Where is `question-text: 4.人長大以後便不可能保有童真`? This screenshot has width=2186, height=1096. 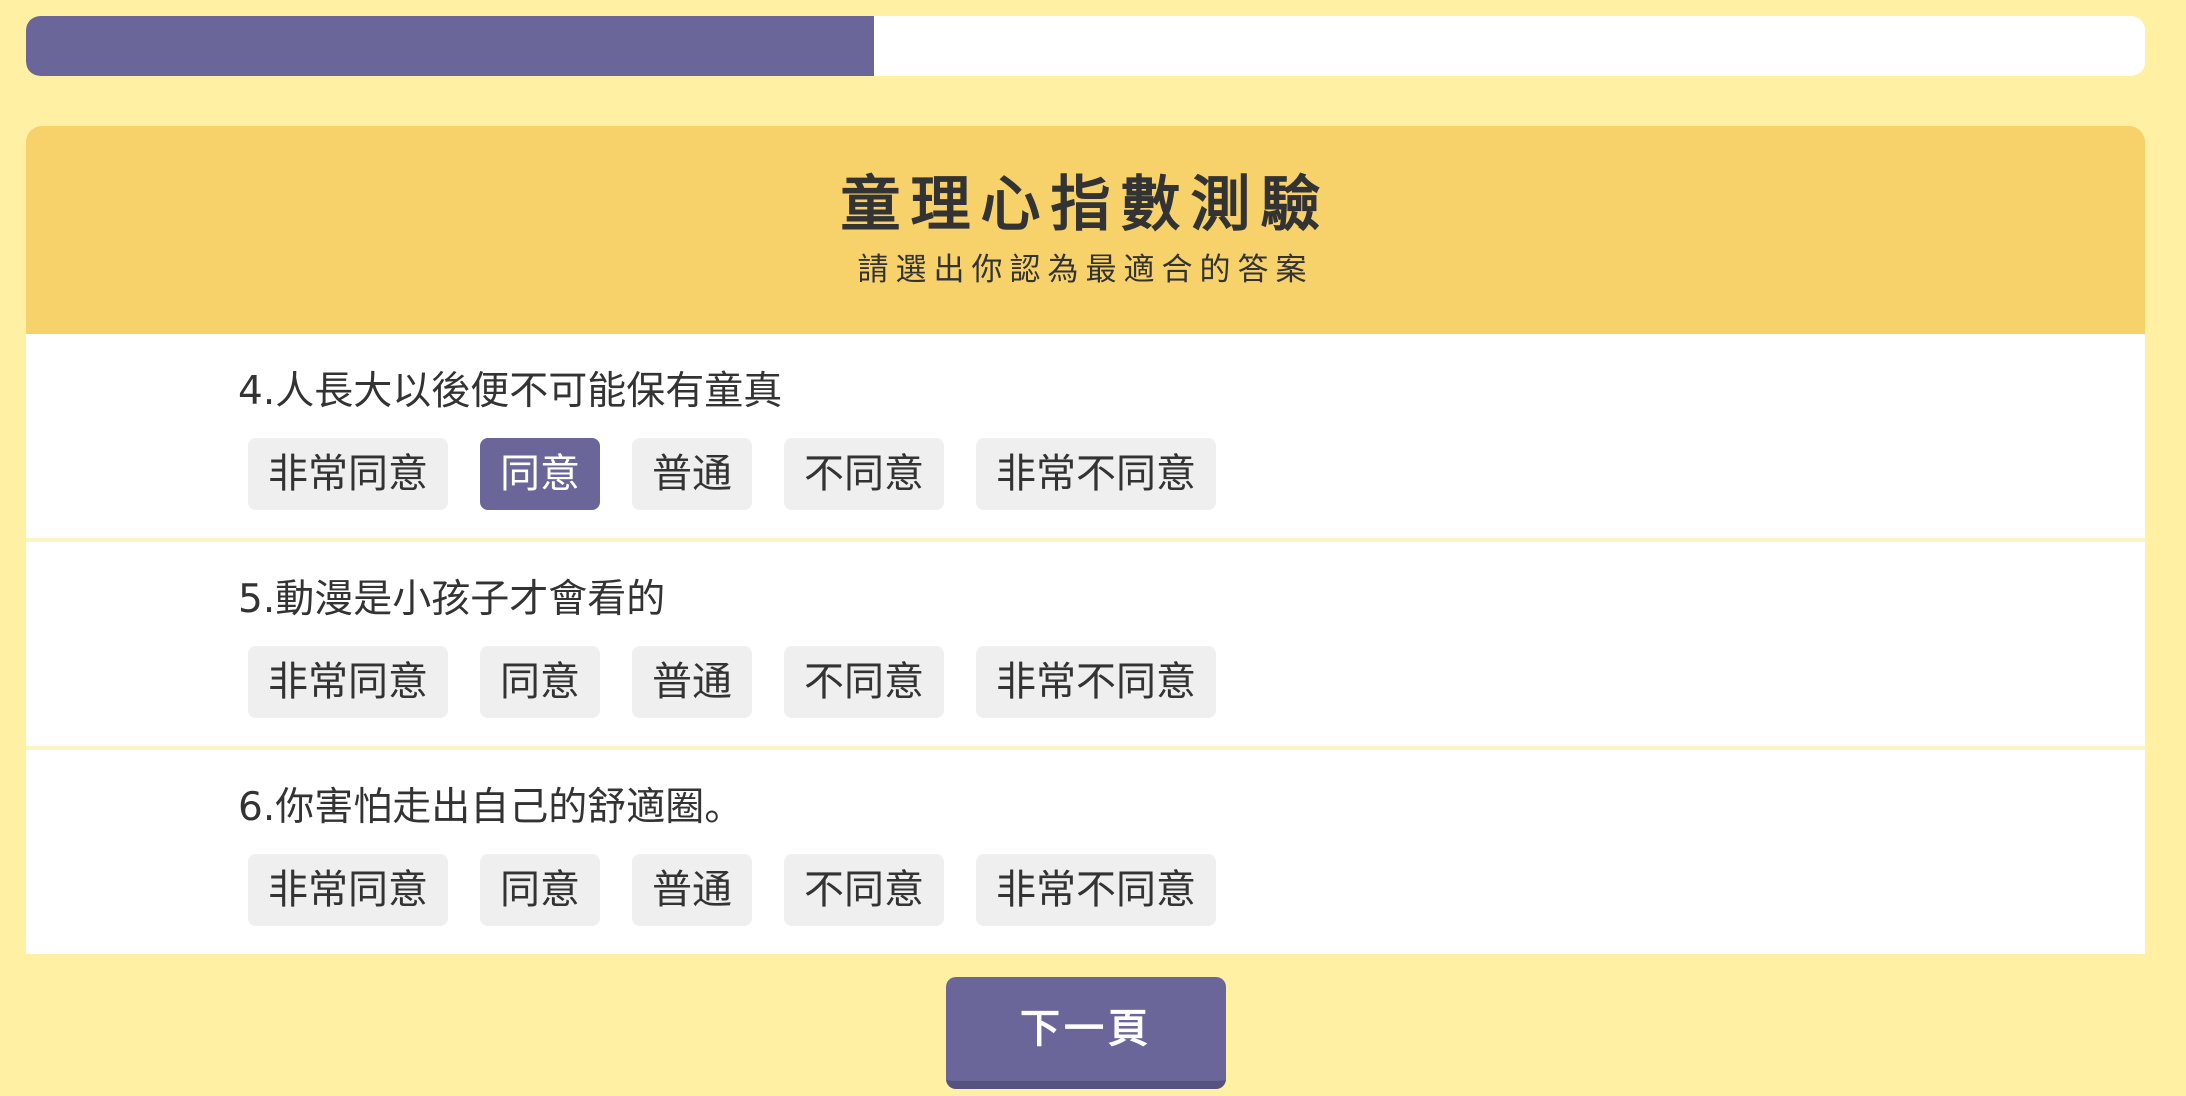 question-text: 4.人長大以後便不可能保有童真 is located at coordinates (510, 391).